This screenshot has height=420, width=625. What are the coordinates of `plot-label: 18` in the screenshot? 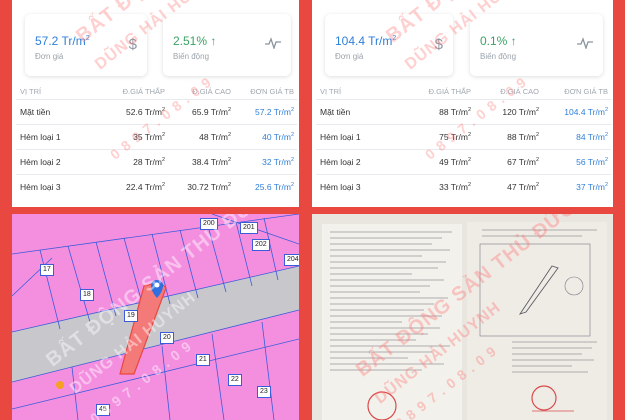 It's located at (87, 295).